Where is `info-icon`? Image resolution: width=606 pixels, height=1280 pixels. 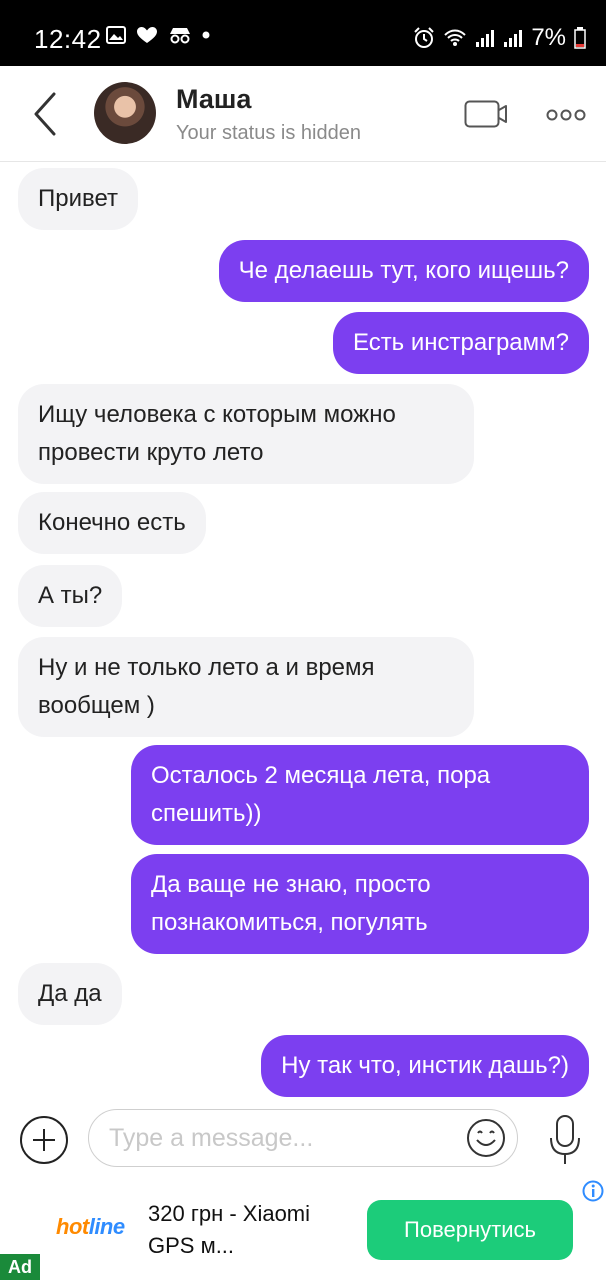
info-icon is located at coordinates (593, 1191).